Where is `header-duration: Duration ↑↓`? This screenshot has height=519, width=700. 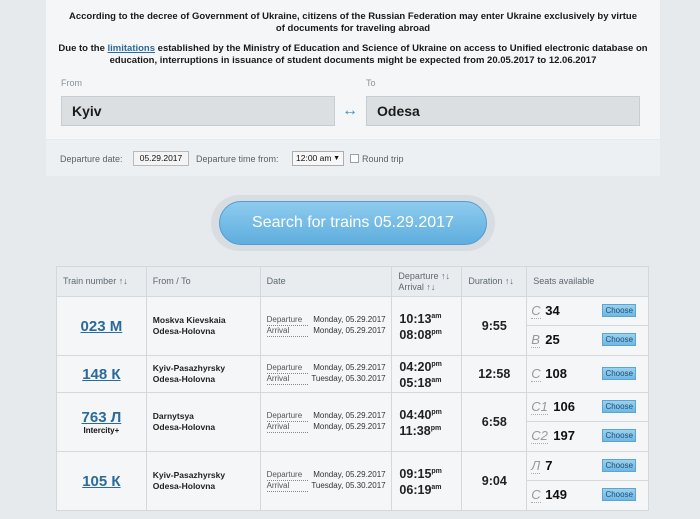
header-duration: Duration ↑↓ is located at coordinates (494, 281).